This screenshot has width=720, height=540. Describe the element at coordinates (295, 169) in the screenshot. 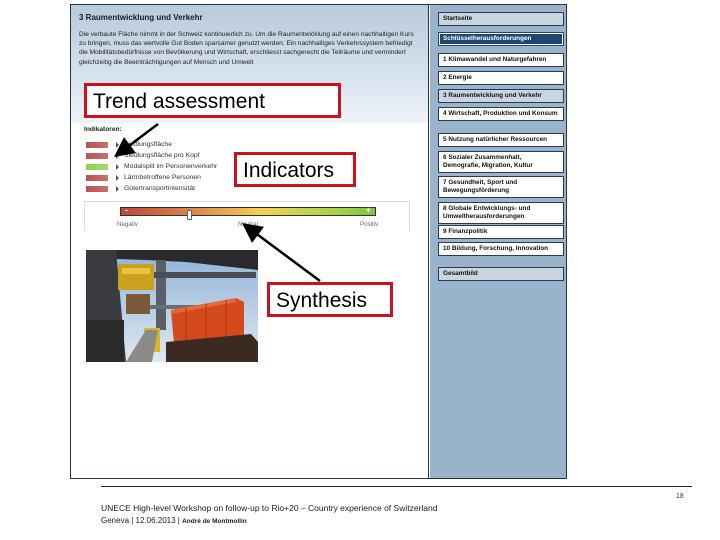

I see `annotation-indicators: Indicators` at that location.